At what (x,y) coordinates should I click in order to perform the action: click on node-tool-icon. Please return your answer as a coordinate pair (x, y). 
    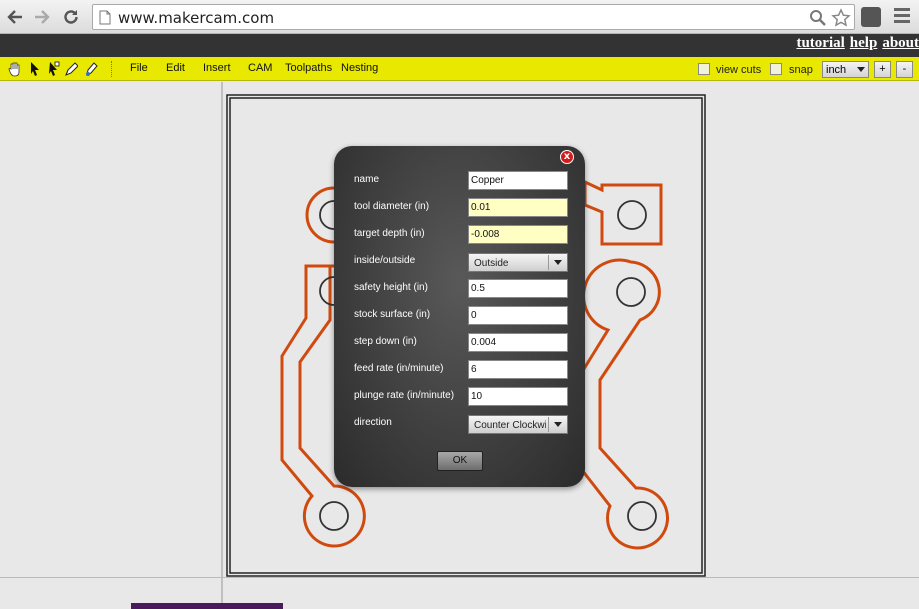
    Looking at the image, I should click on (53, 69).